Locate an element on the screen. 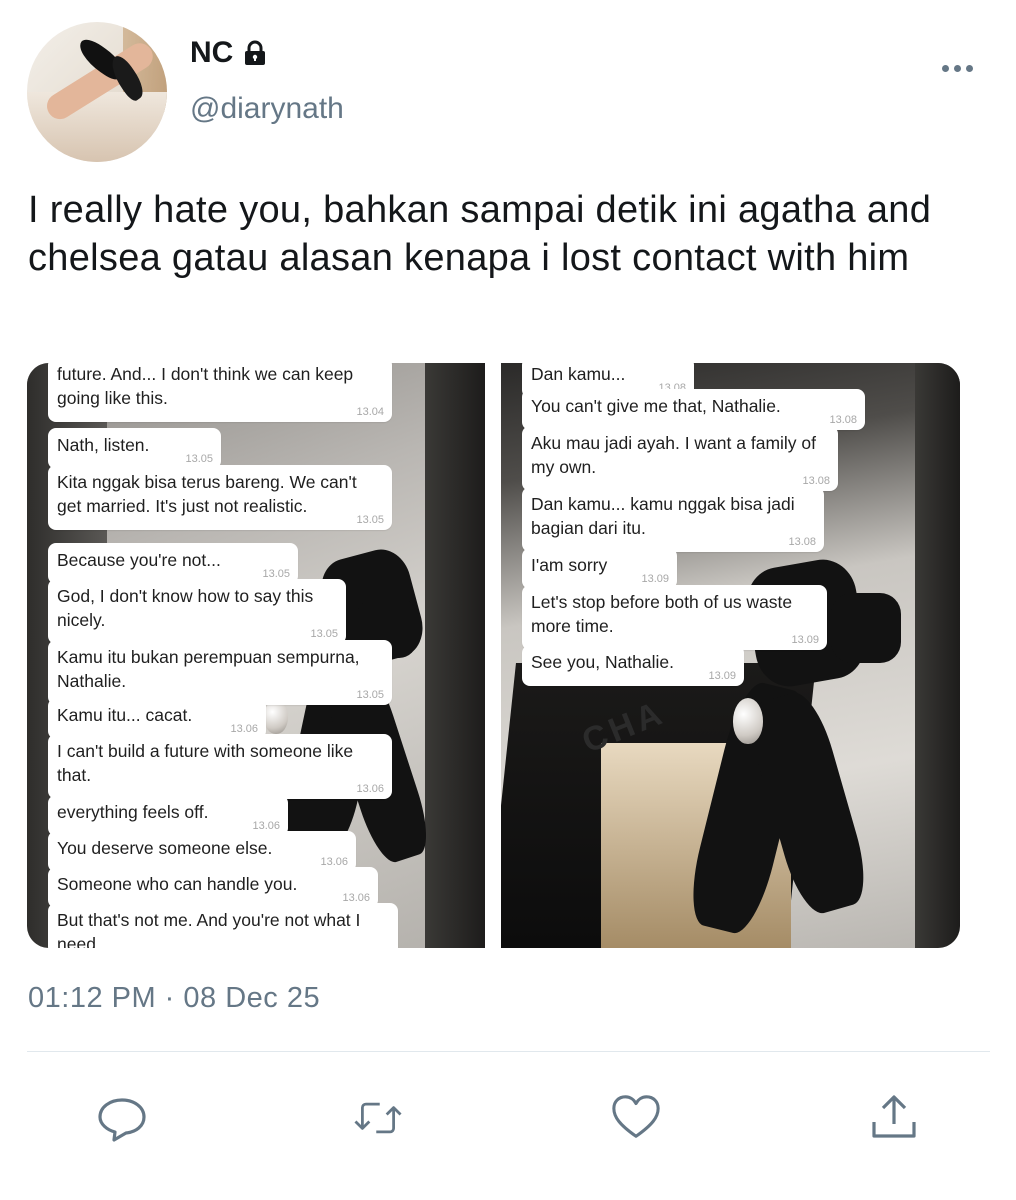 The width and height of the screenshot is (1016, 1200). chat-message-text: You can't give me that, Nathalie. is located at coordinates (656, 406).